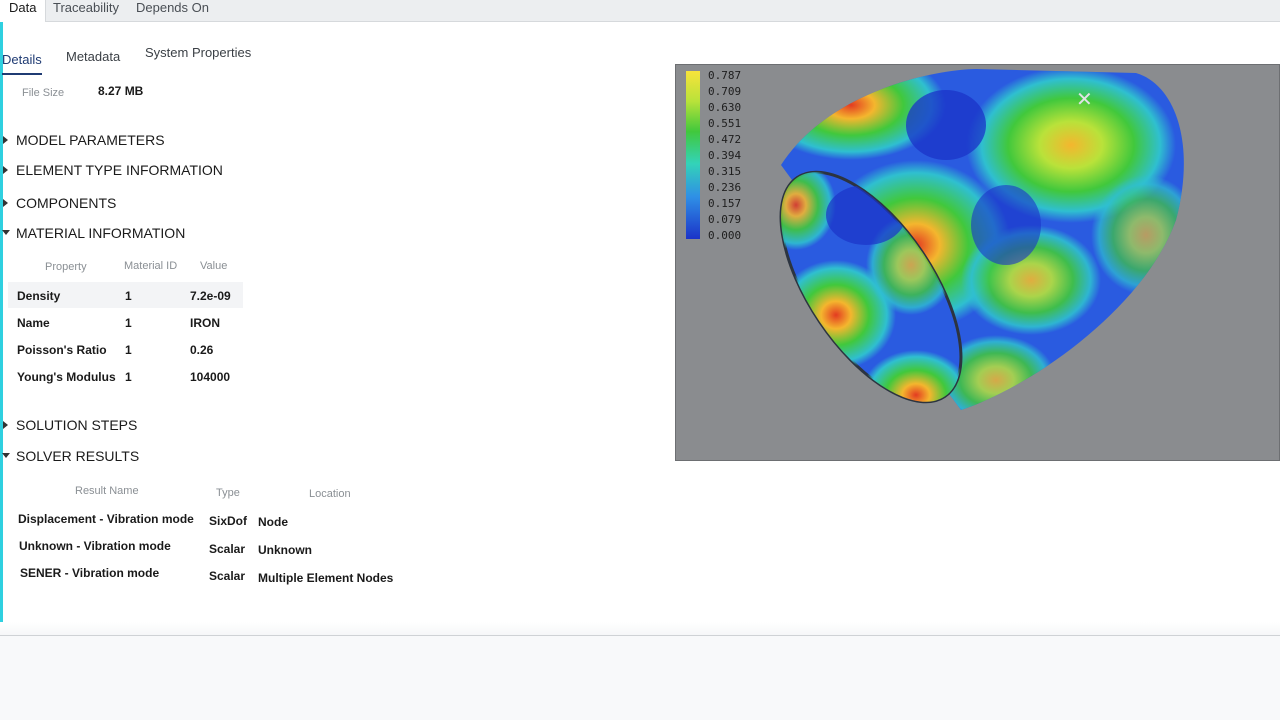 Image resolution: width=1280 pixels, height=720 pixels. Describe the element at coordinates (285, 550) in the screenshot. I see `result-location: Unknown` at that location.